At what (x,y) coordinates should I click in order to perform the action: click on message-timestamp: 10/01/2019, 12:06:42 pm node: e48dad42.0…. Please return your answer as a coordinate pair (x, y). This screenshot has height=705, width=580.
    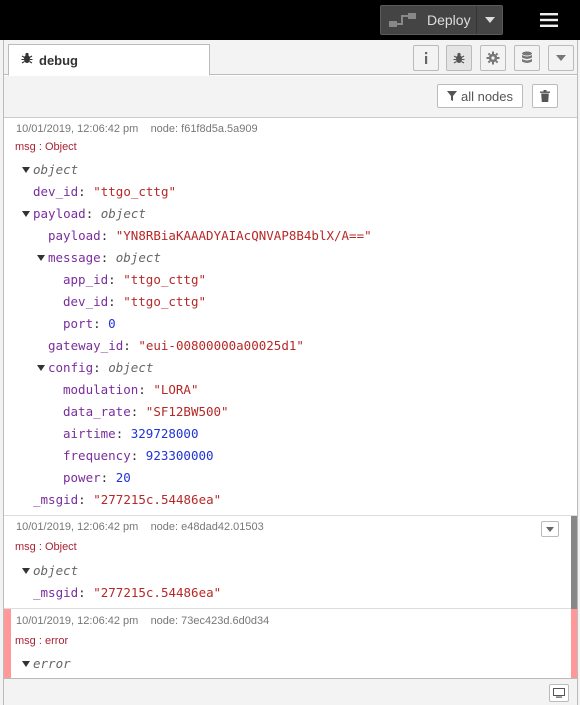
    Looking at the image, I should click on (140, 527).